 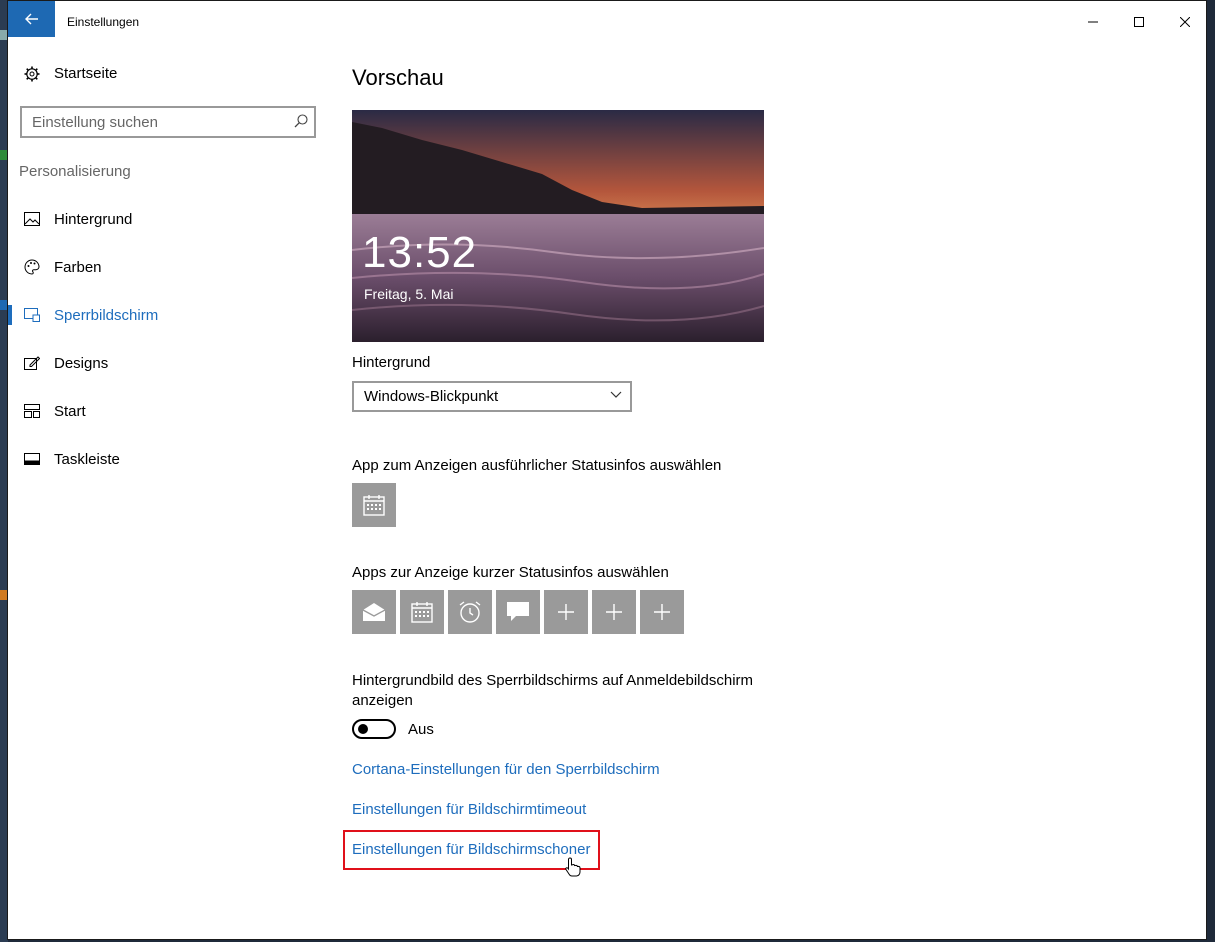 I want to click on sidebar-item-label: Start, so click(x=70, y=411).